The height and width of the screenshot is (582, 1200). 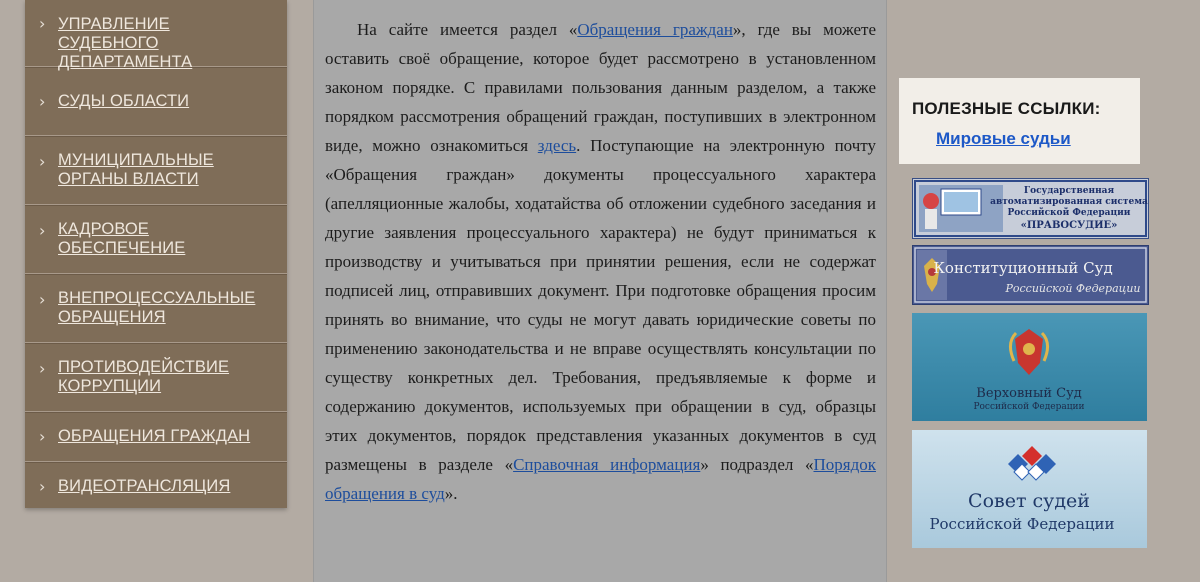 What do you see at coordinates (655, 29) in the screenshot?
I see `citizen-appeals-link: Обращения граждан` at bounding box center [655, 29].